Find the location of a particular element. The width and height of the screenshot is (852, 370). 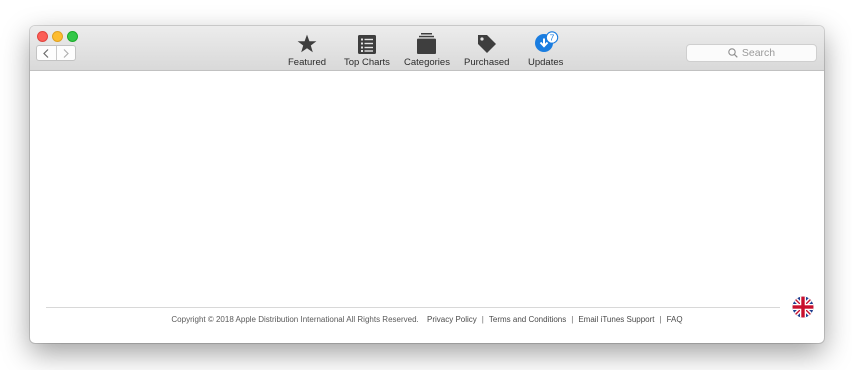

faq-link: FAQ is located at coordinates (675, 319).